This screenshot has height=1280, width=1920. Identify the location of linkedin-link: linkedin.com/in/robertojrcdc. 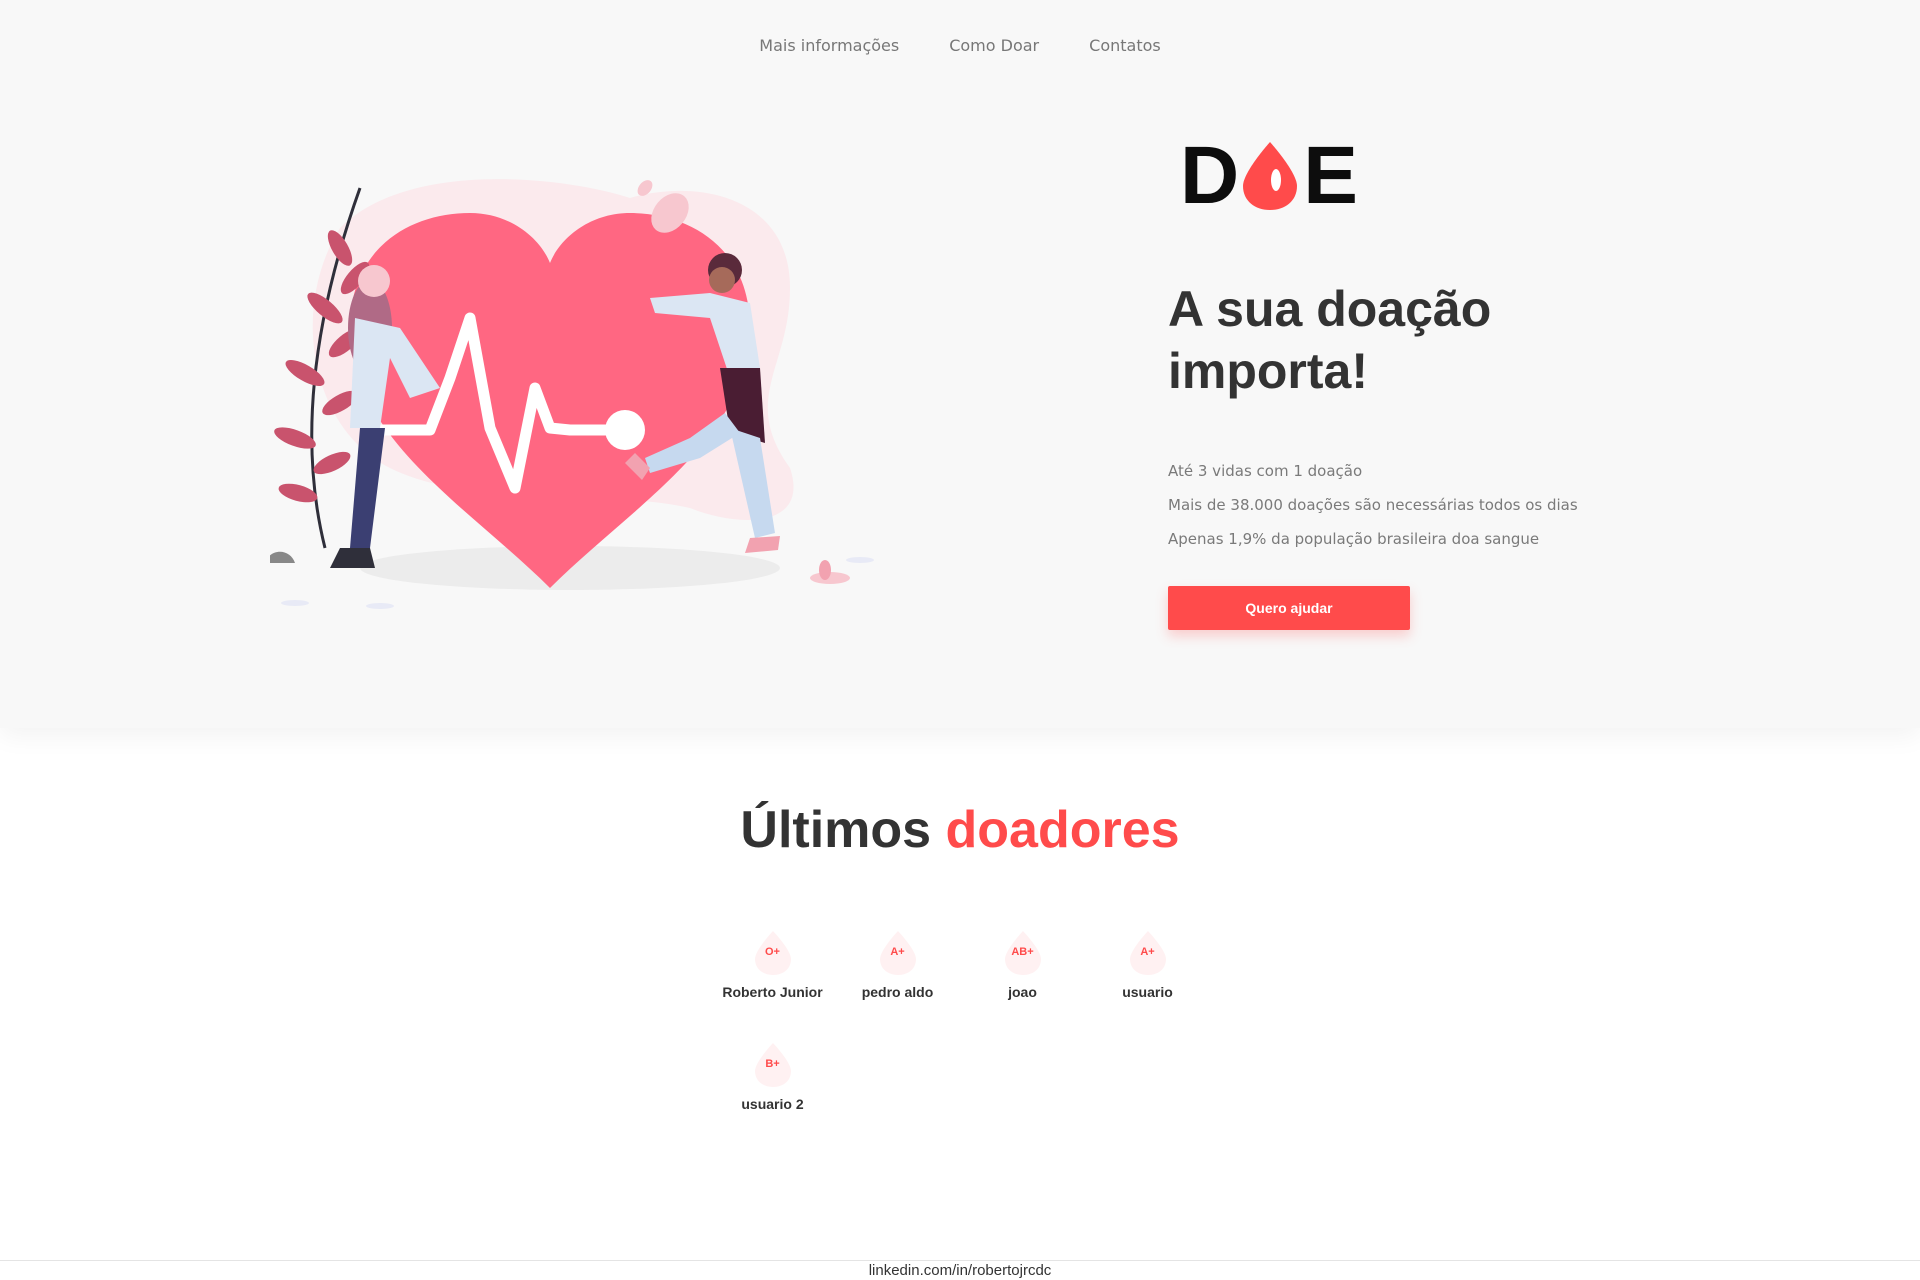
(960, 1270).